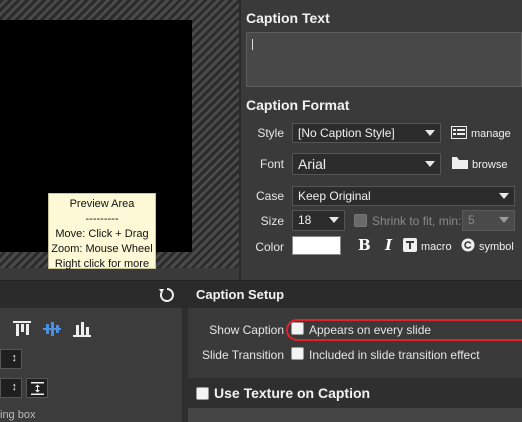  I want to click on macro-button: macro, so click(427, 246).